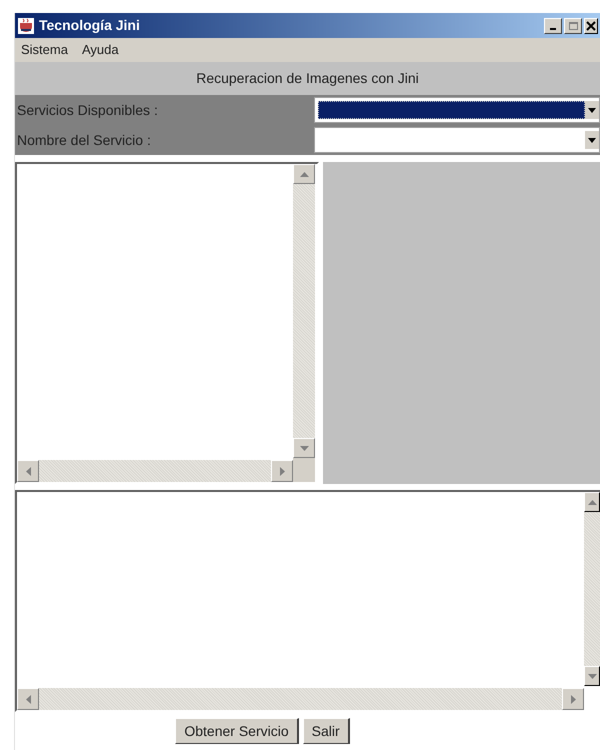  What do you see at coordinates (591, 26) in the screenshot?
I see `close-button` at bounding box center [591, 26].